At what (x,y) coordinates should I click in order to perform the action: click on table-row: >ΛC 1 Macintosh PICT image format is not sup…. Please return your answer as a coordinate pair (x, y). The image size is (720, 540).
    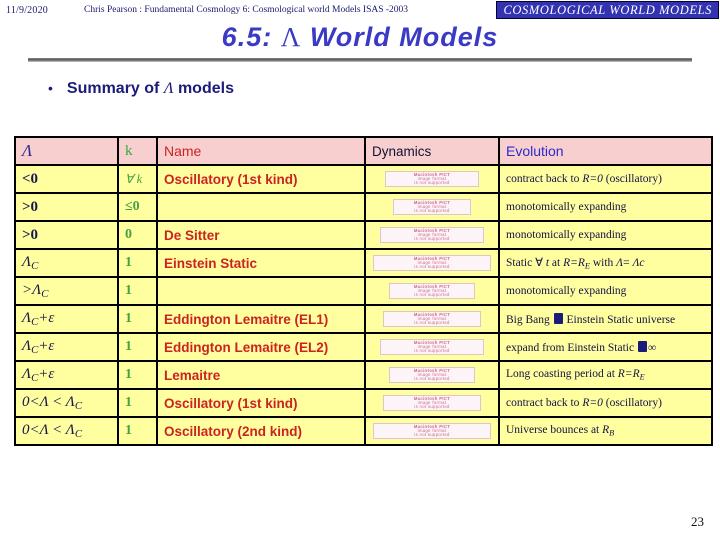
    Looking at the image, I should click on (363, 291).